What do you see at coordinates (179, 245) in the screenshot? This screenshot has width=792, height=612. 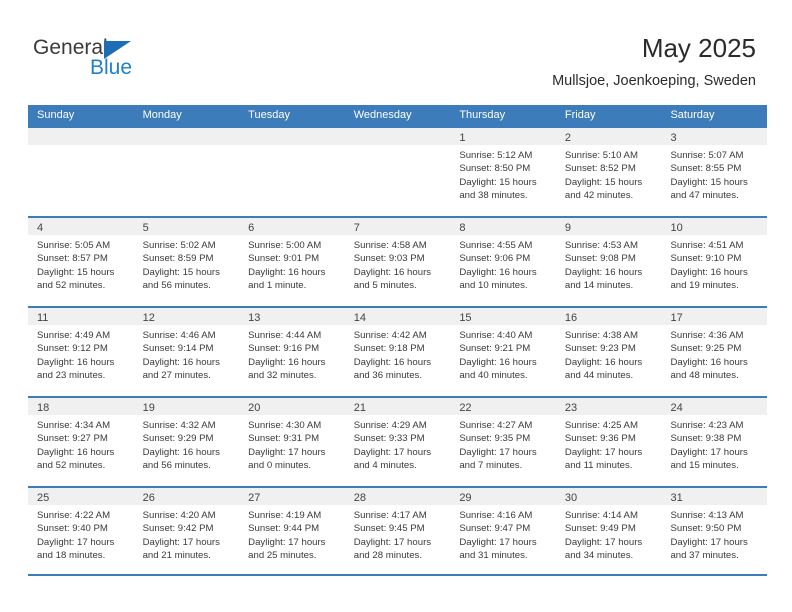 I see `sunrise-text: Sunrise: 5:02 AM` at bounding box center [179, 245].